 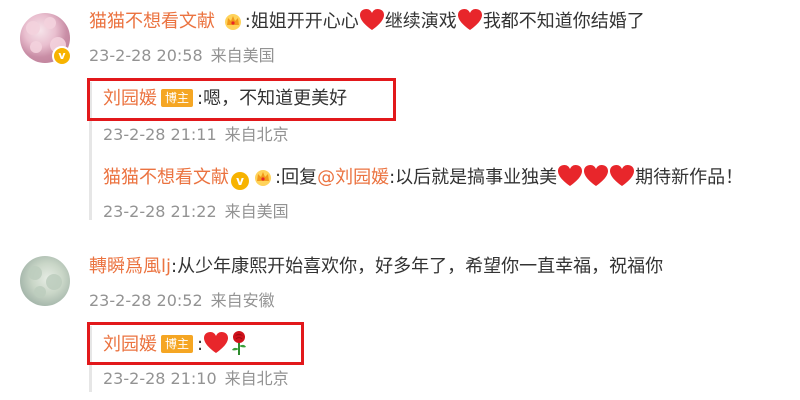 I want to click on location: 来自北京, so click(x=256, y=378).